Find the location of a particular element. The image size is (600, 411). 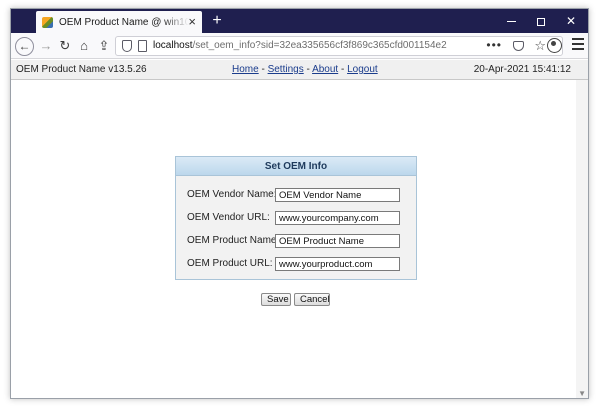

vendor-url-input is located at coordinates (337, 218).